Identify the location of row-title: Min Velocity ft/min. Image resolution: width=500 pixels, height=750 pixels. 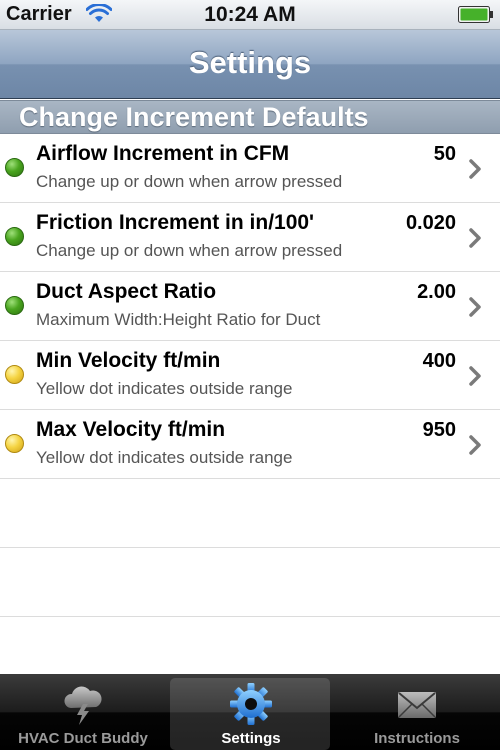
(128, 360).